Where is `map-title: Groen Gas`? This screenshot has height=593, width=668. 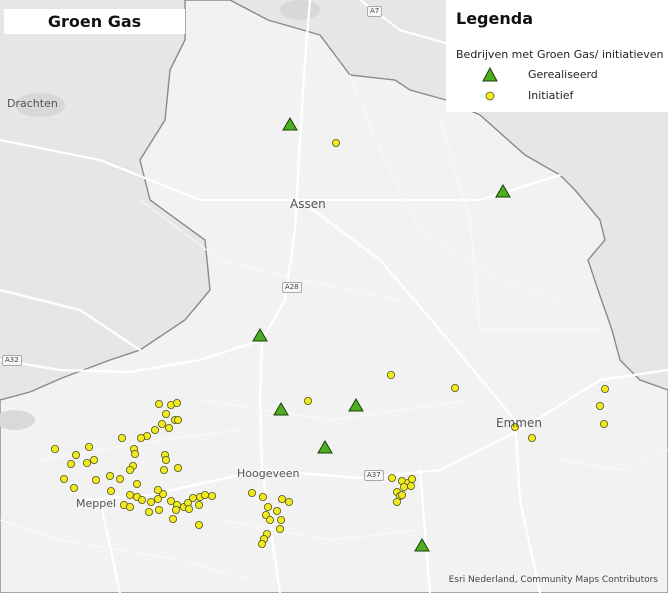
map-title: Groen Gas is located at coordinates (94, 21).